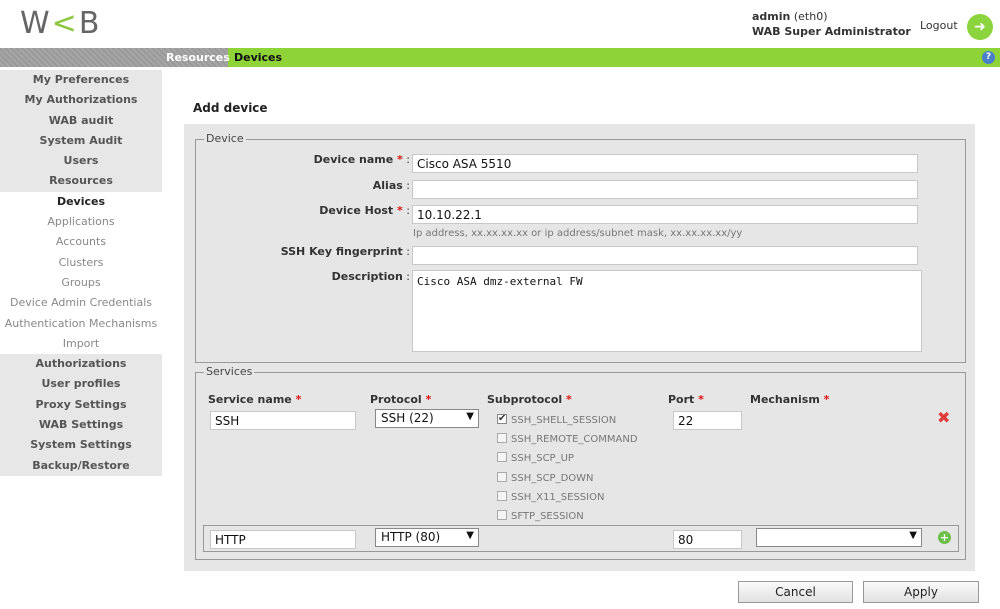  I want to click on port-input-http: 80, so click(707, 539).